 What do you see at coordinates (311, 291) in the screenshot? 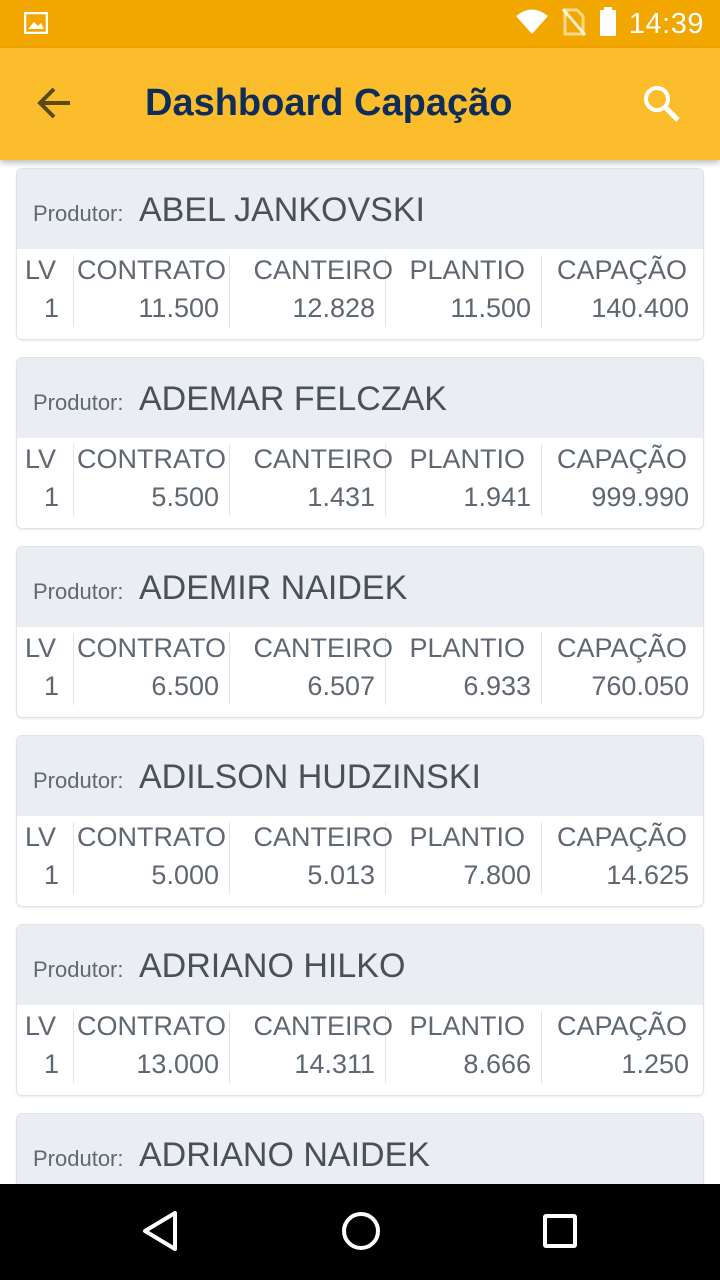
I see `canteiro-column: CANTEIRO 12.828` at bounding box center [311, 291].